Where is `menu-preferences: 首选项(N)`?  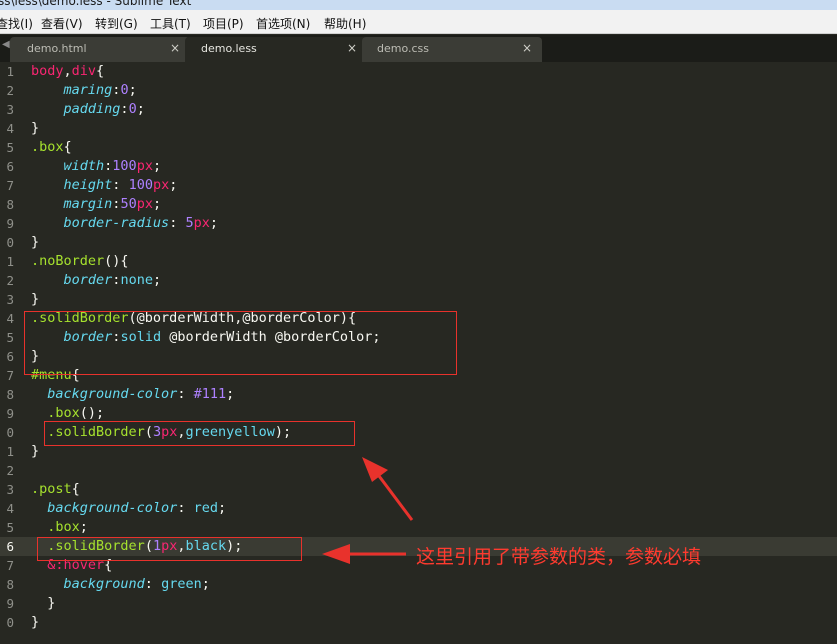 menu-preferences: 首选项(N) is located at coordinates (283, 23).